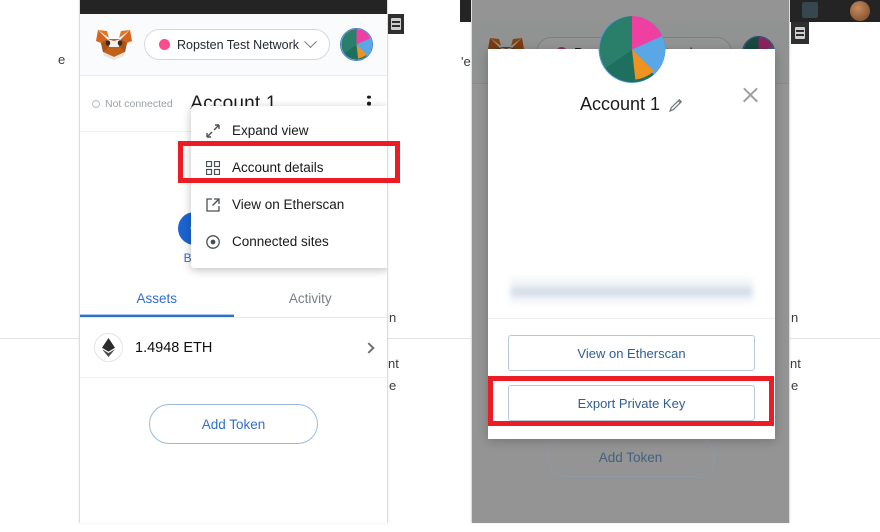 The width and height of the screenshot is (880, 532). Describe the element at coordinates (114, 44) in the screenshot. I see `metamask-fox-icon` at that location.